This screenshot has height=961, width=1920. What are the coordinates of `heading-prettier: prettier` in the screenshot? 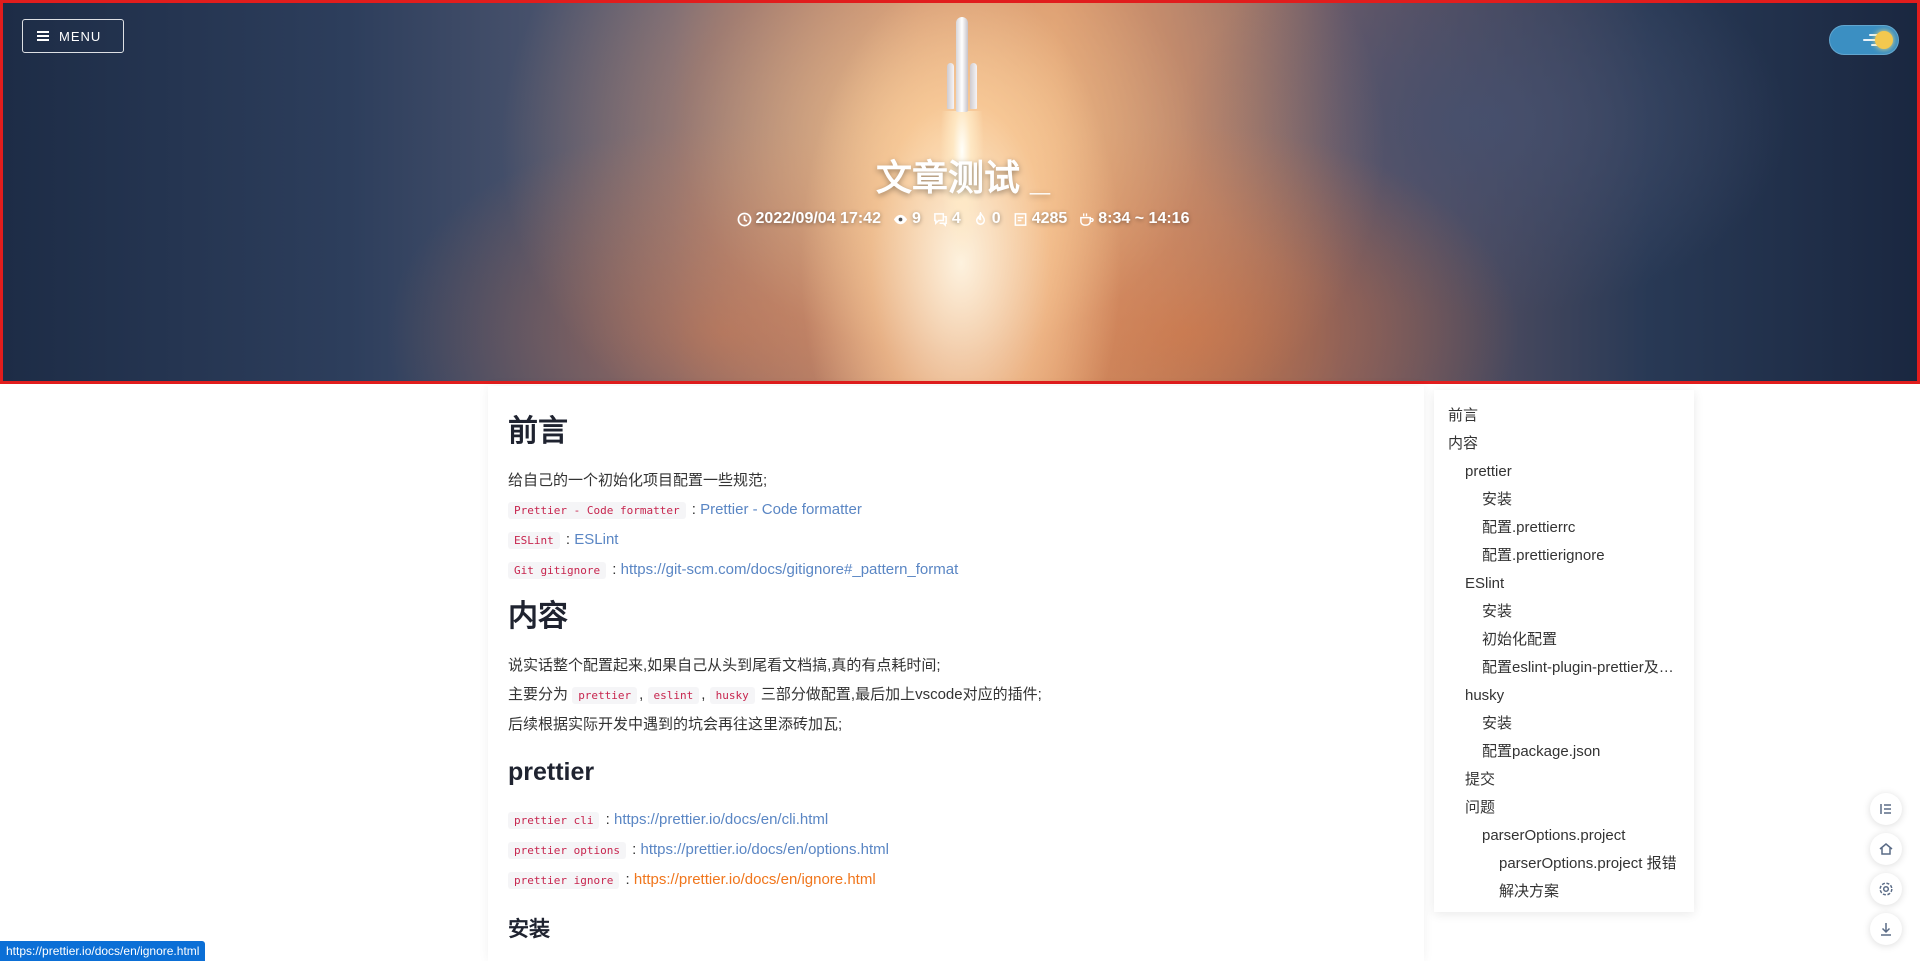 It's located at (551, 772).